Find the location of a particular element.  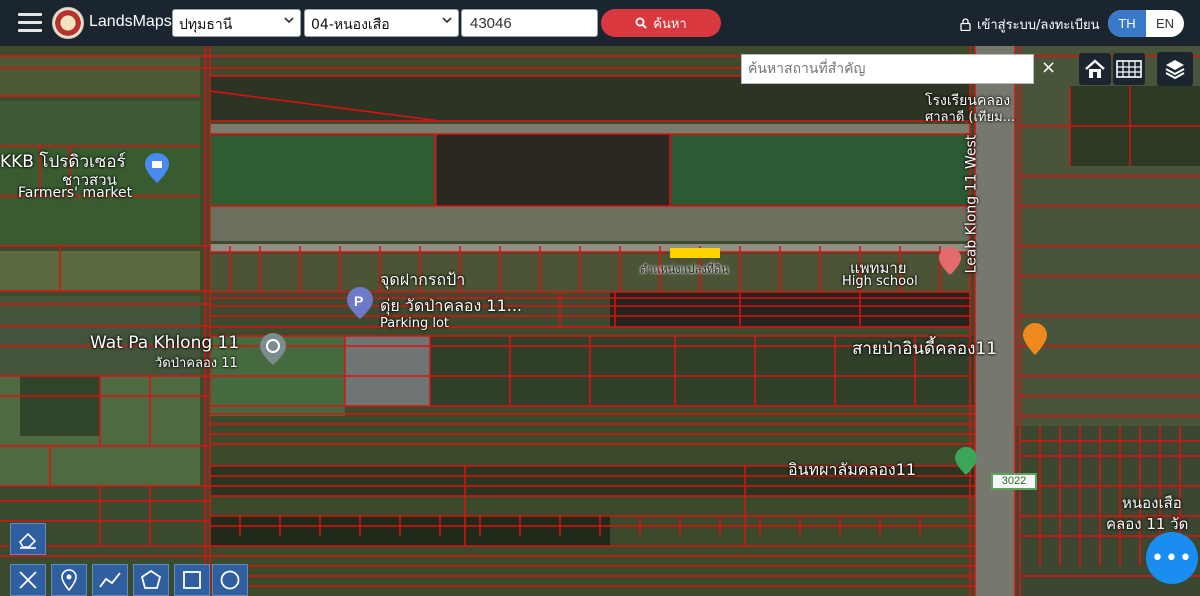

circle-icon is located at coordinates (230, 580).